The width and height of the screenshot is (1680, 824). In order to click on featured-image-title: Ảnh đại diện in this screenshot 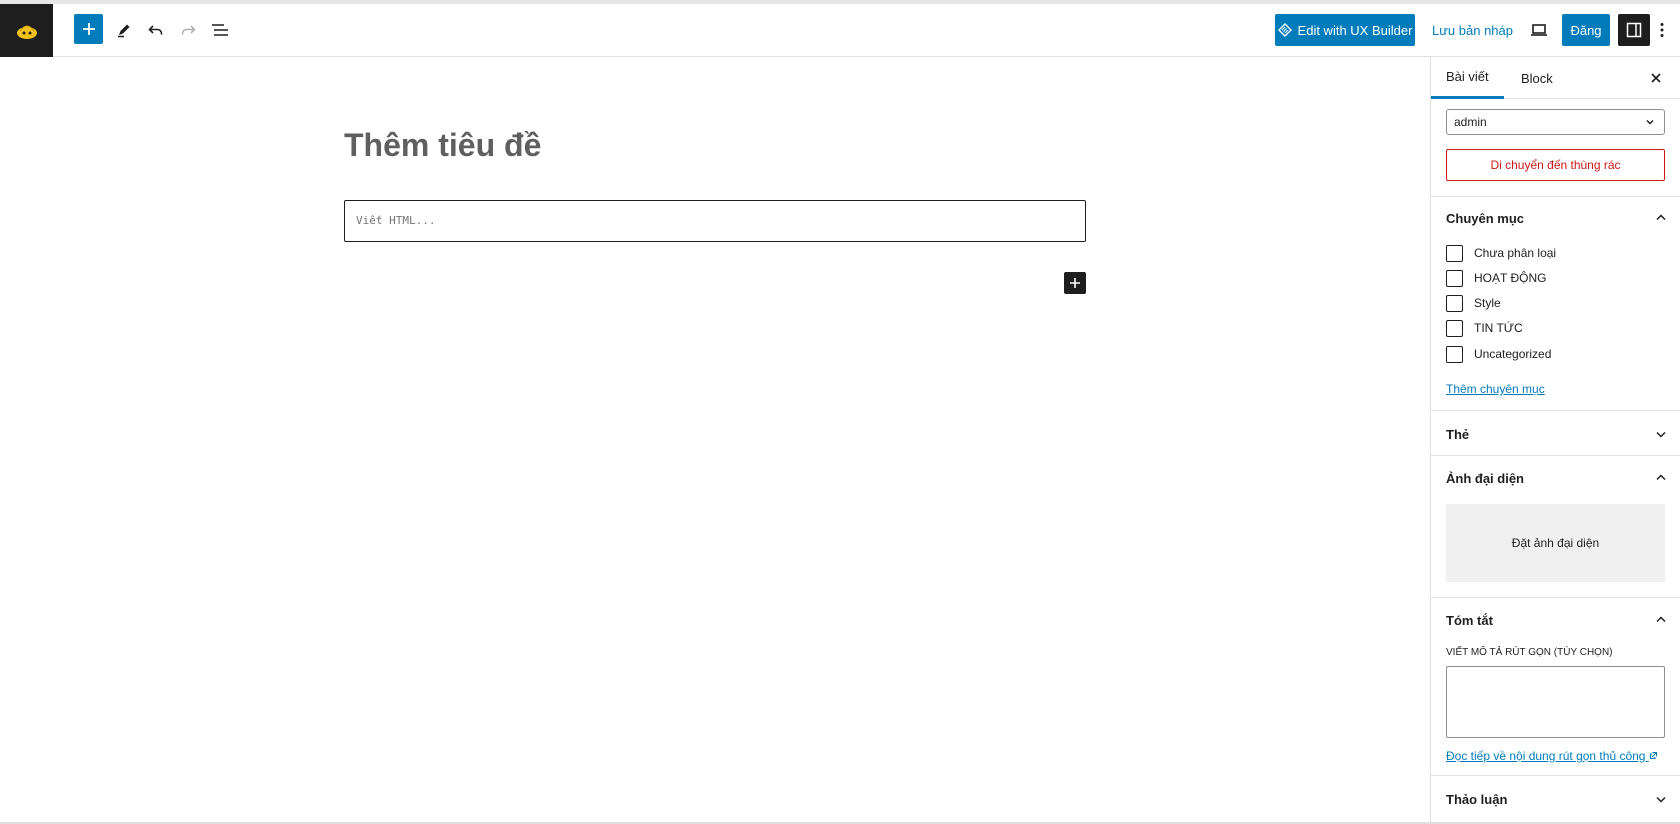, I will do `click(1485, 478)`.